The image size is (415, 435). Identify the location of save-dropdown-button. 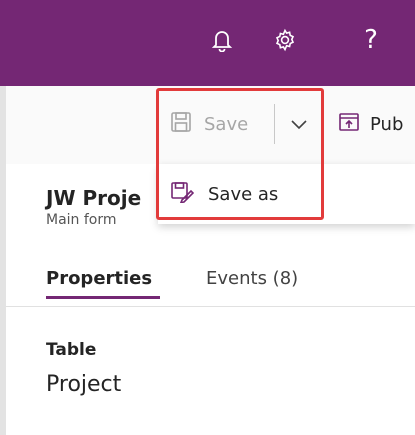
(299, 124).